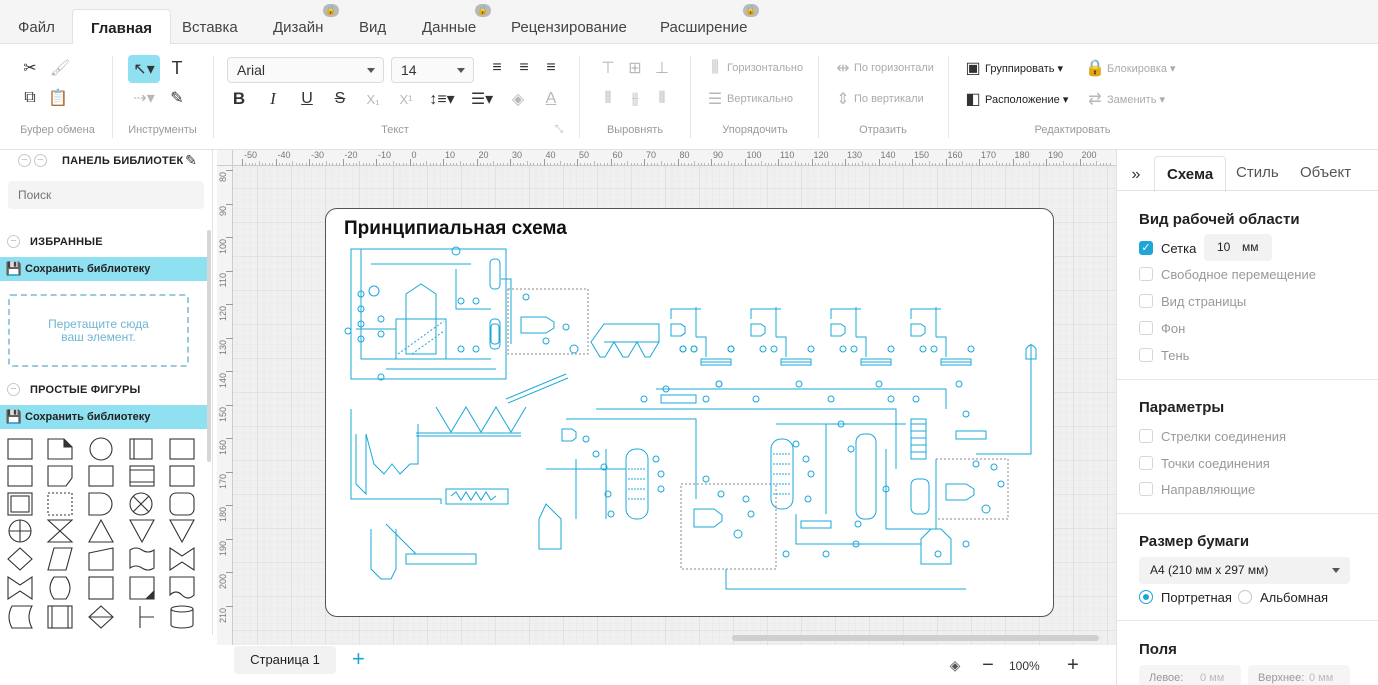  What do you see at coordinates (765, 68) in the screenshot?
I see `distribute-horizontal-label: Горизонтально` at bounding box center [765, 68].